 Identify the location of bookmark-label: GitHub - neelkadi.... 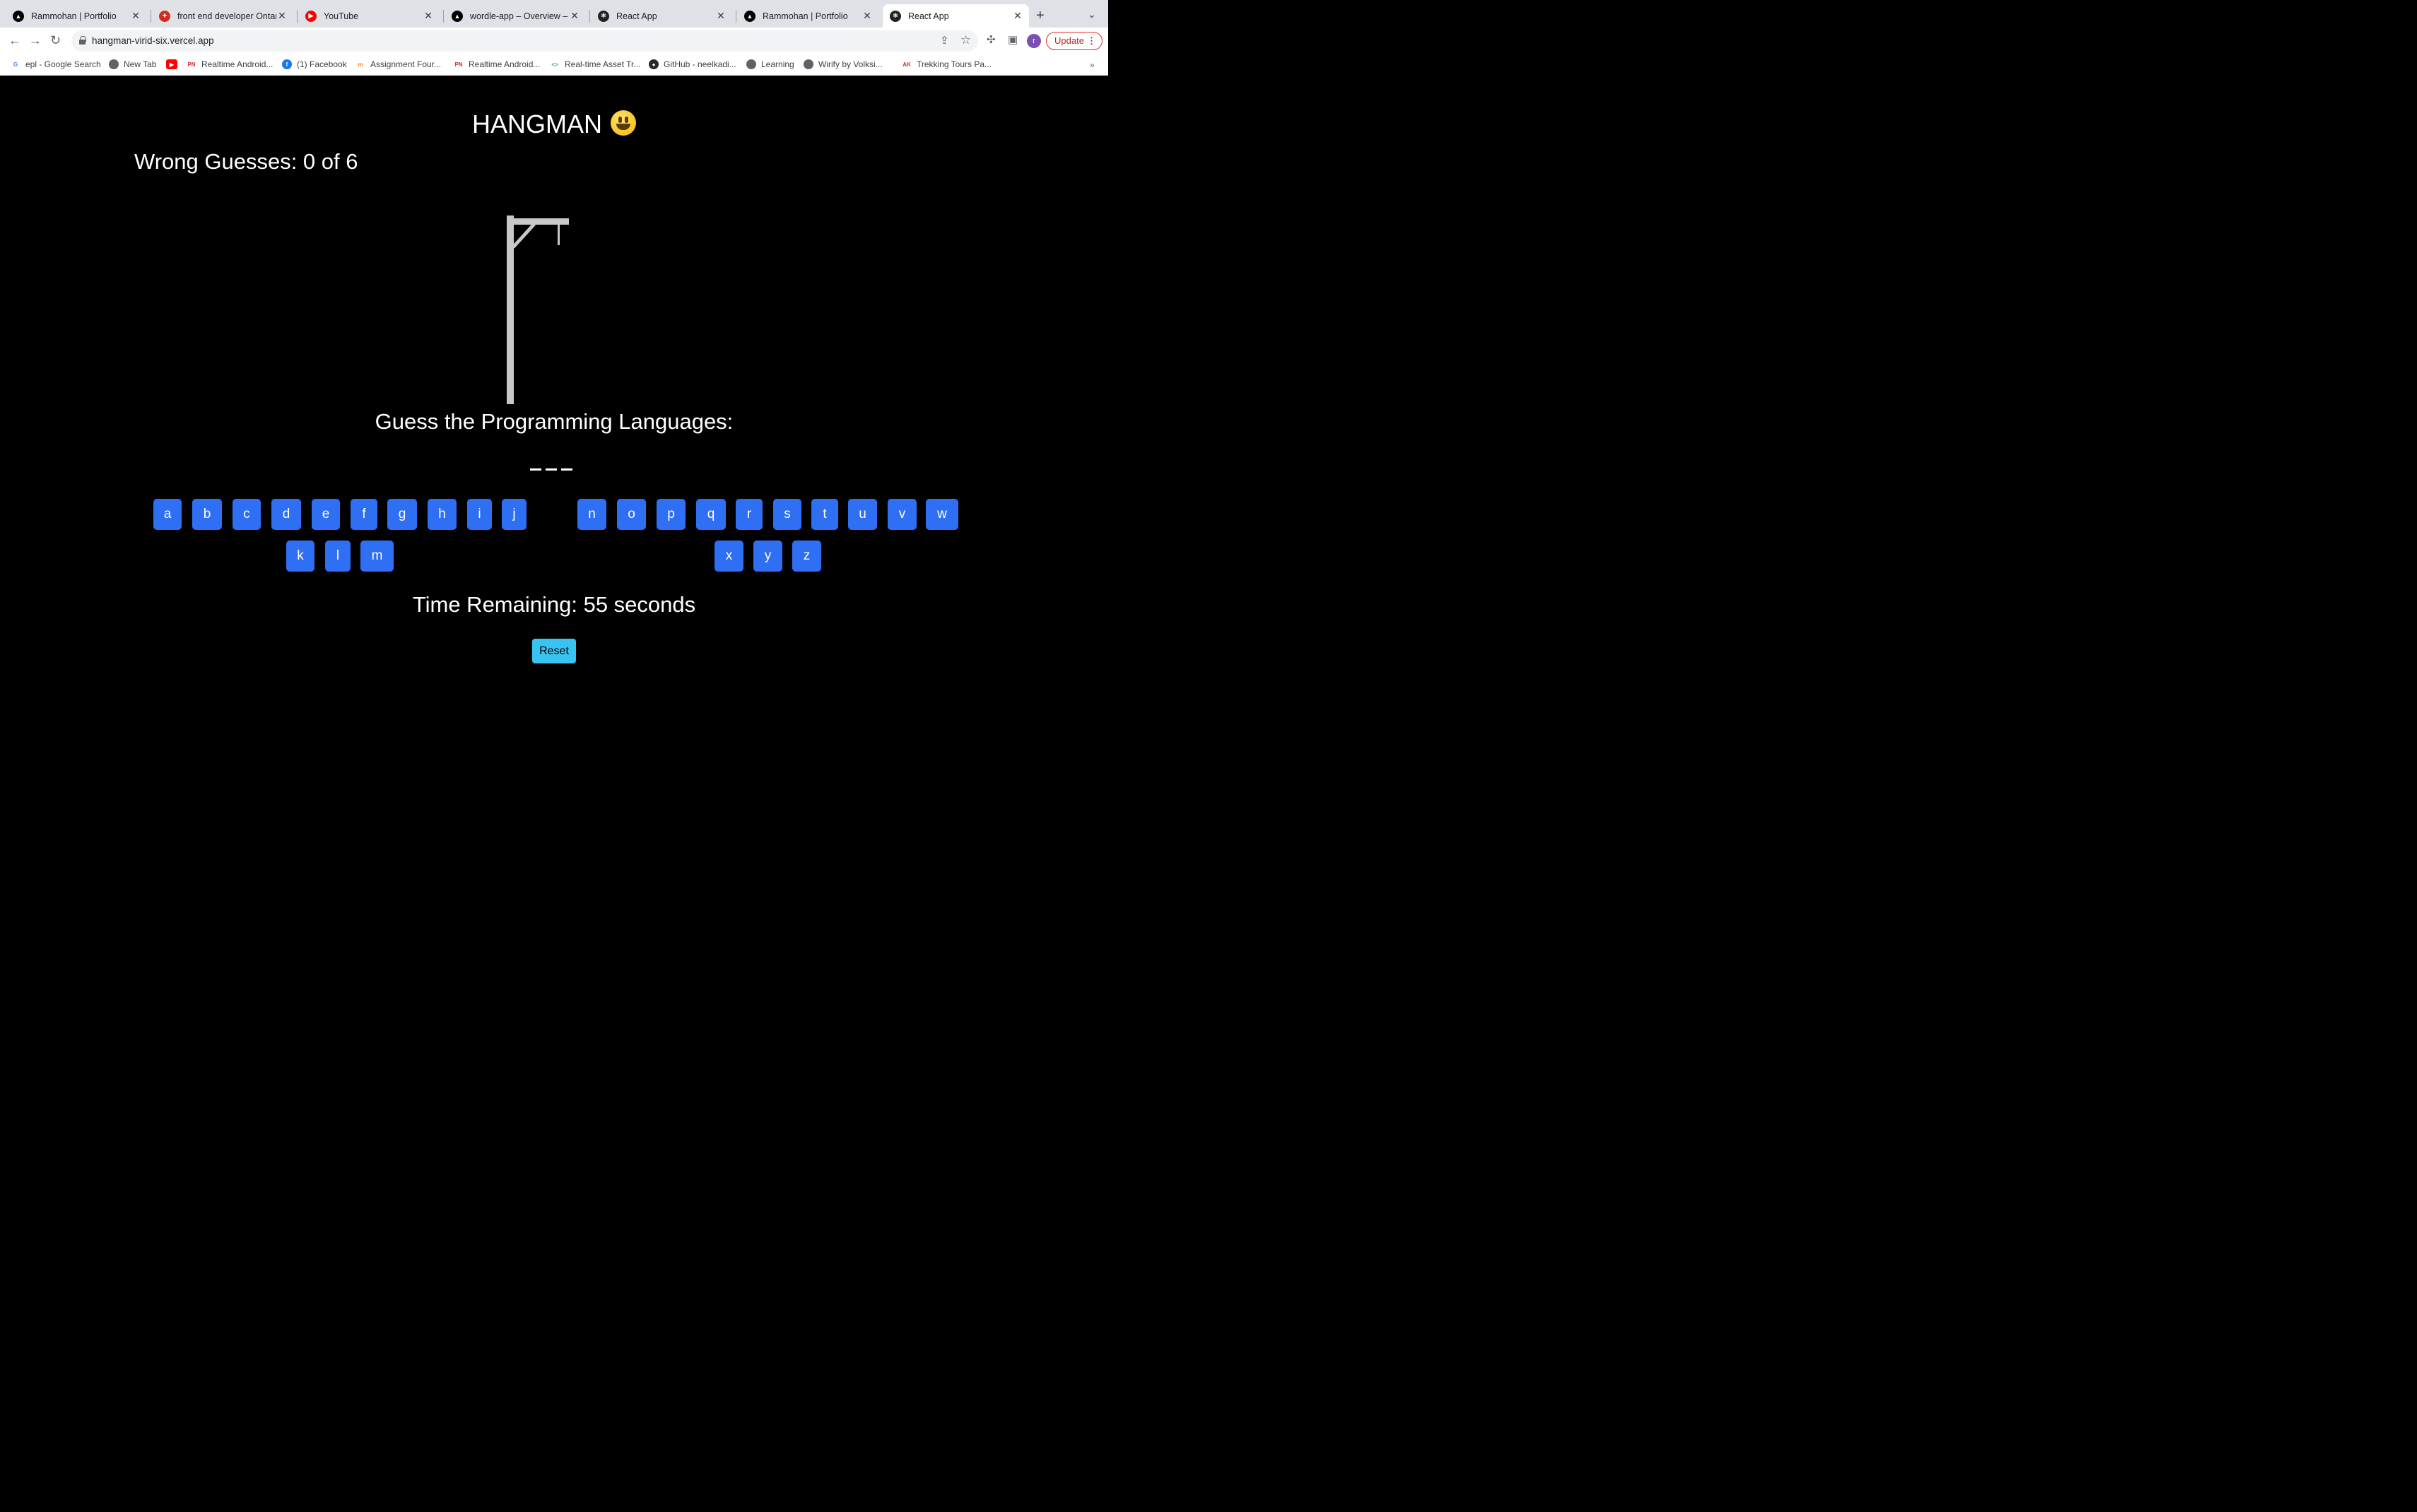
(700, 64).